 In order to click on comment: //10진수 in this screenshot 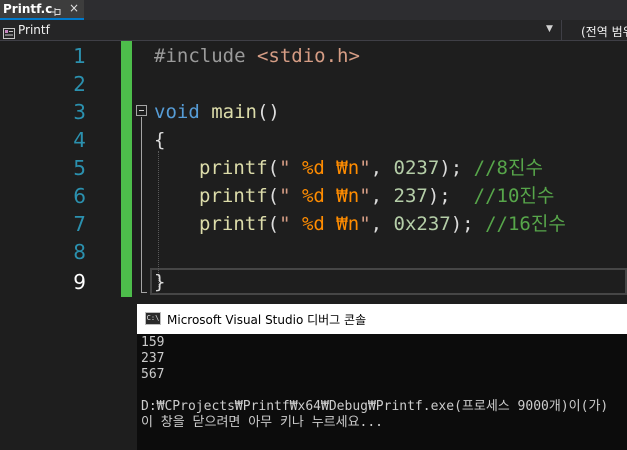, I will do `click(514, 196)`.